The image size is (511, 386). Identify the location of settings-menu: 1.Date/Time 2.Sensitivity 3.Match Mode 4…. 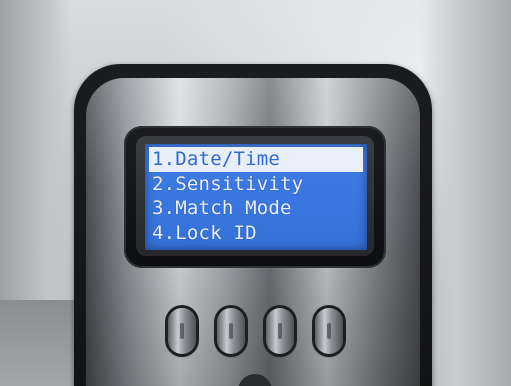
(256, 196).